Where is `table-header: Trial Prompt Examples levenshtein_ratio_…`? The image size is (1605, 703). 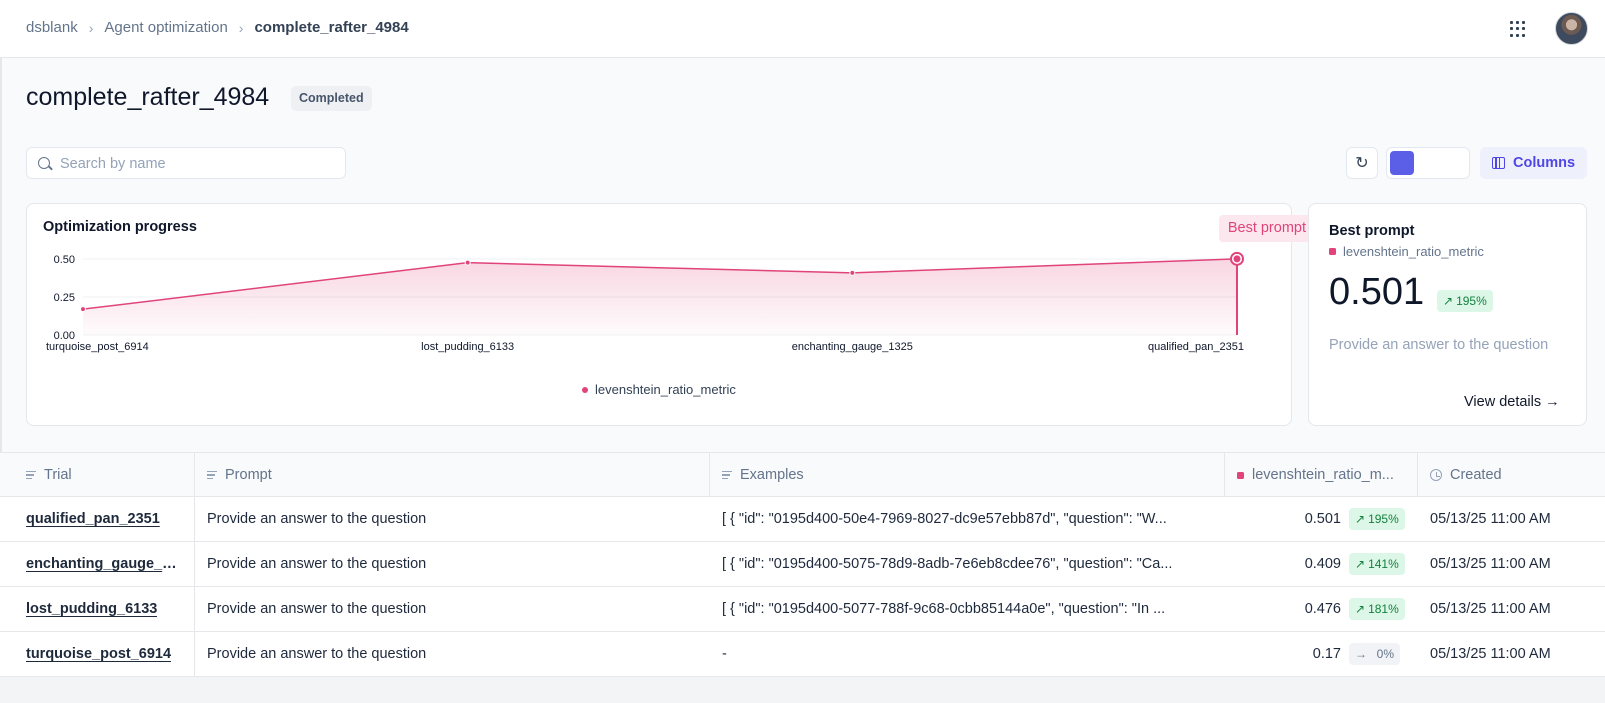 table-header: Trial Prompt Examples levenshtein_ratio_… is located at coordinates (802, 474).